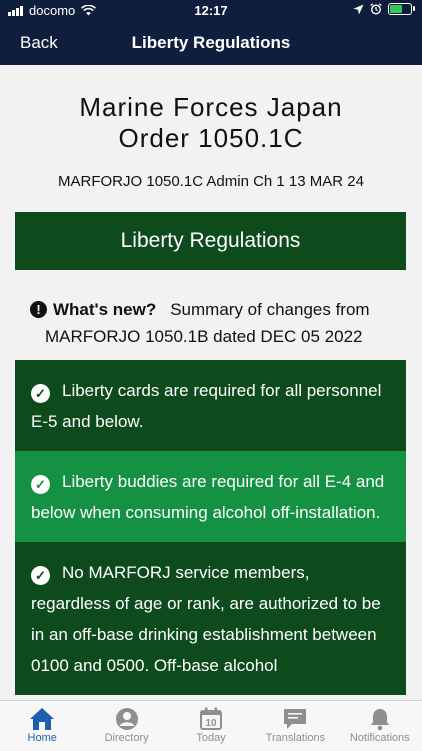  What do you see at coordinates (105, 309) in the screenshot?
I see `whats-new-label: What's new?` at bounding box center [105, 309].